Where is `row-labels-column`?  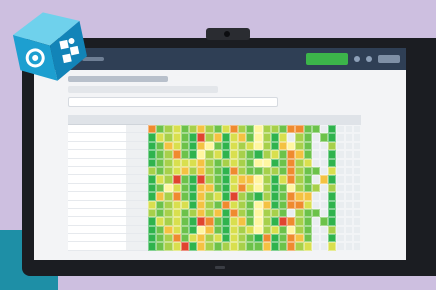
row-labels-column is located at coordinates (137, 183).